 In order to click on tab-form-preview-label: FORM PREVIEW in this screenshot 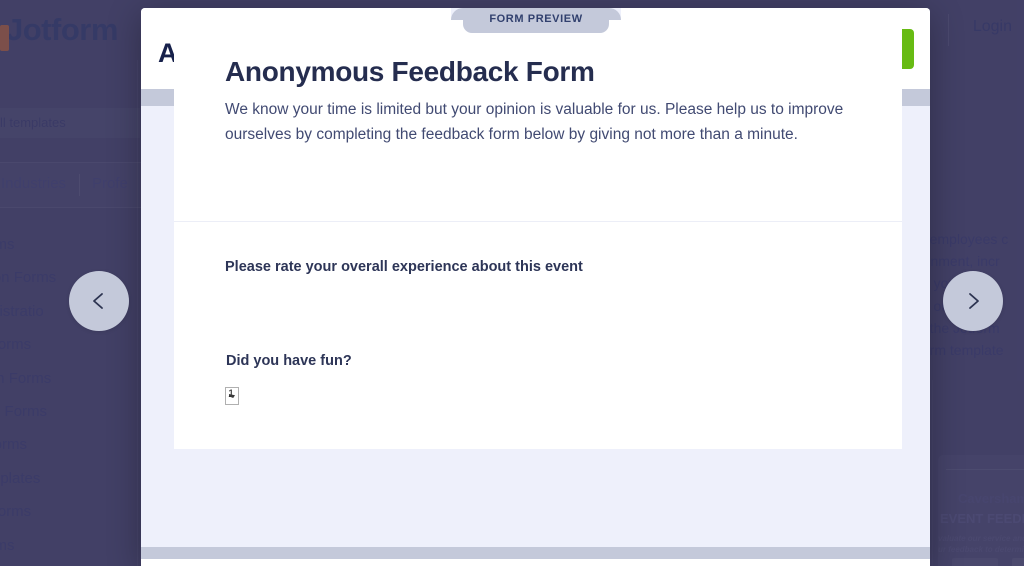, I will do `click(536, 19)`.